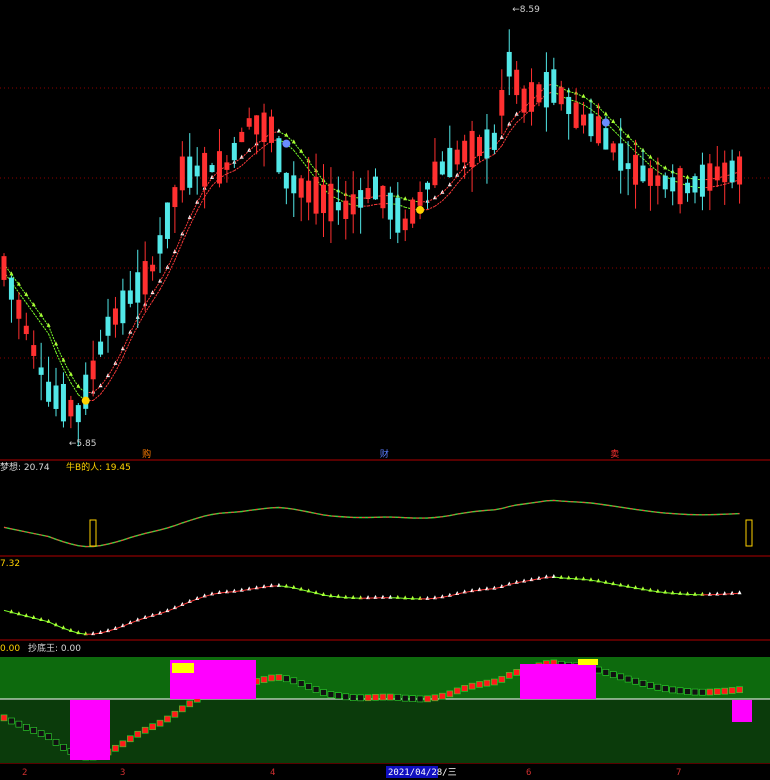 The width and height of the screenshot is (770, 780). I want to click on band-arrow, so click(108, 375).